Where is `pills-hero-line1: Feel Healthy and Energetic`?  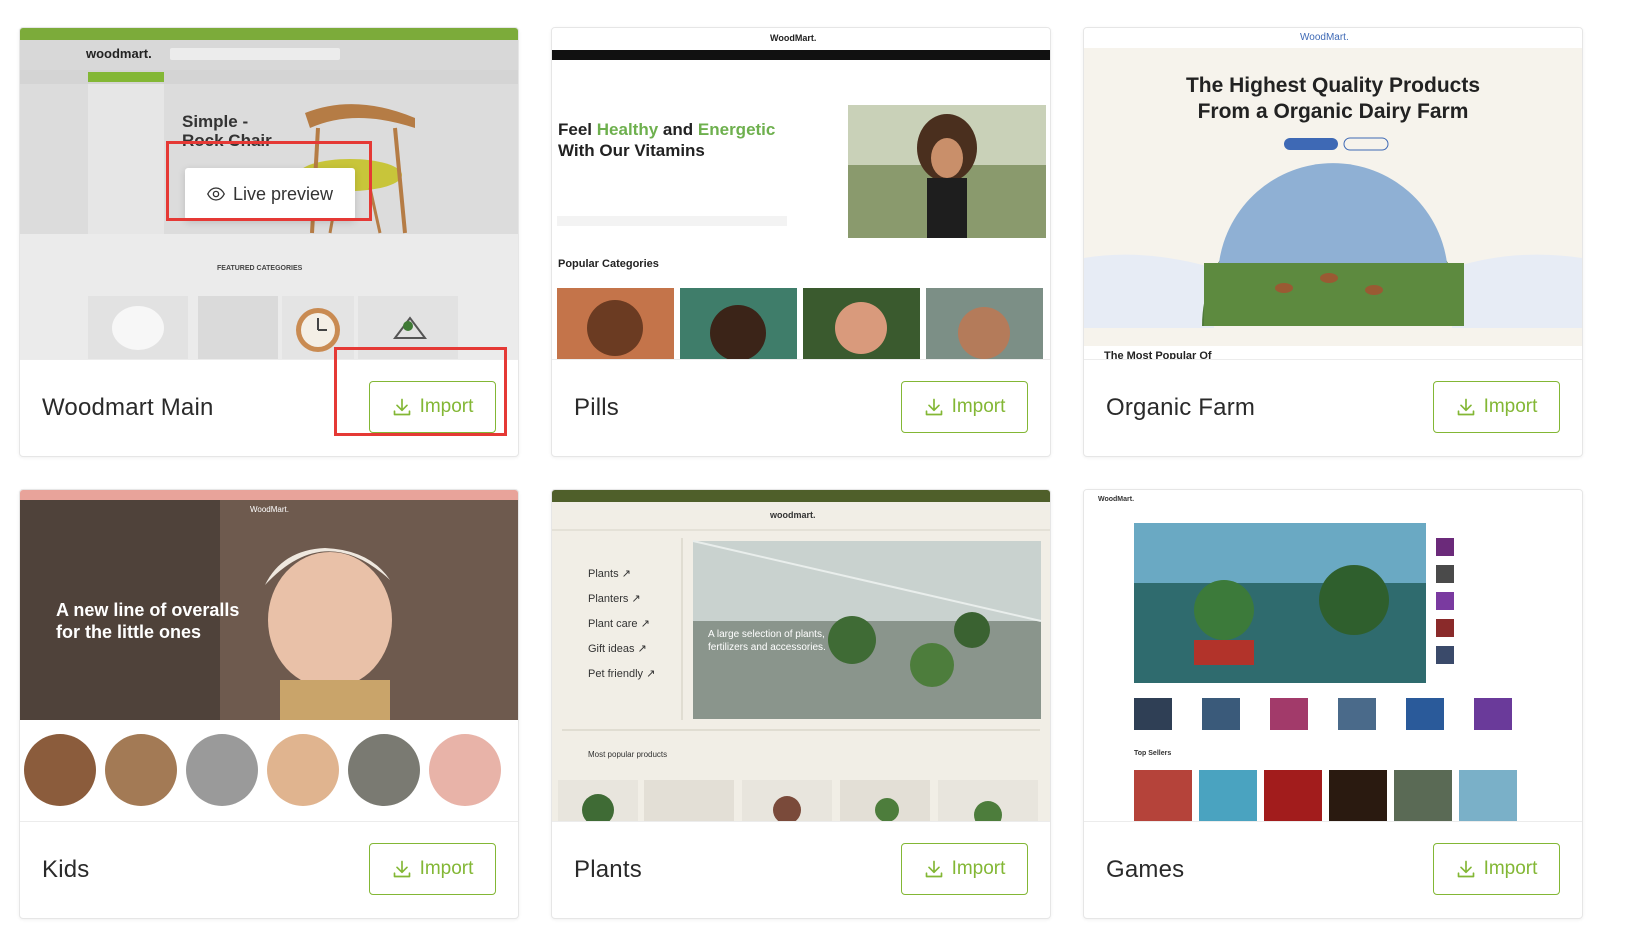
pills-hero-line1: Feel Healthy and Energetic is located at coordinates (666, 130).